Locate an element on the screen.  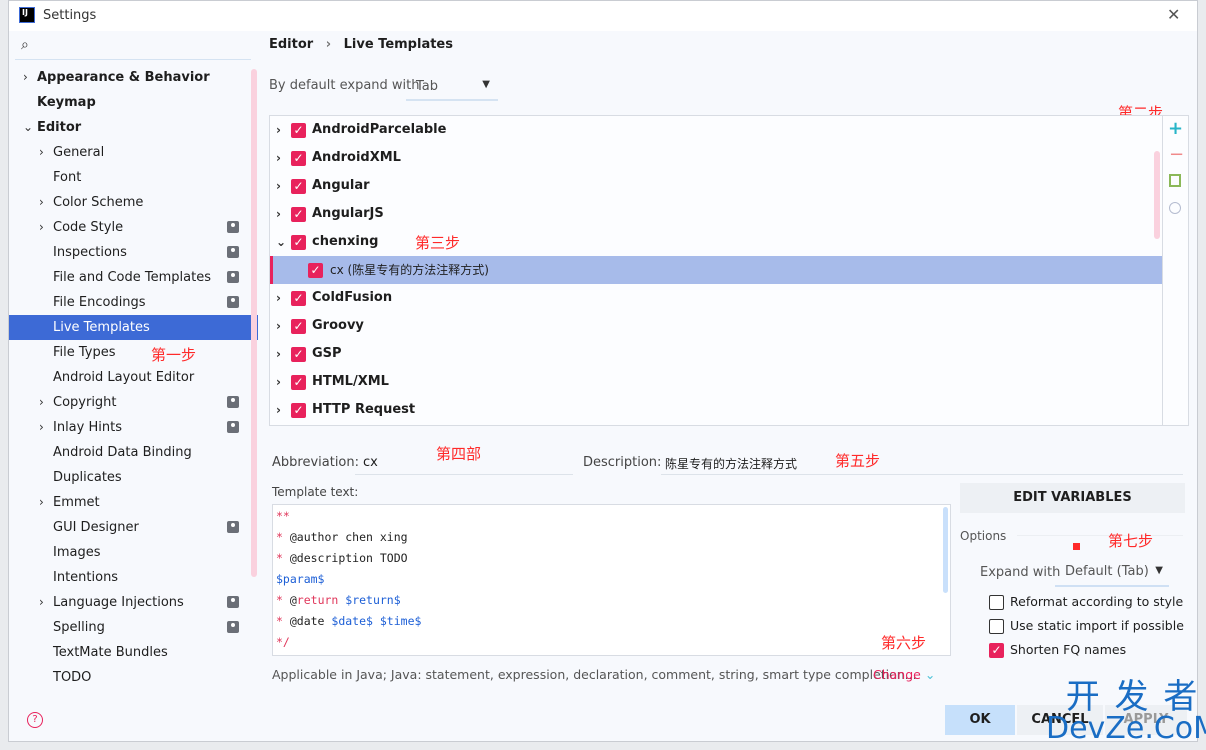
sidebar-item-general: › General is located at coordinates (133, 152).